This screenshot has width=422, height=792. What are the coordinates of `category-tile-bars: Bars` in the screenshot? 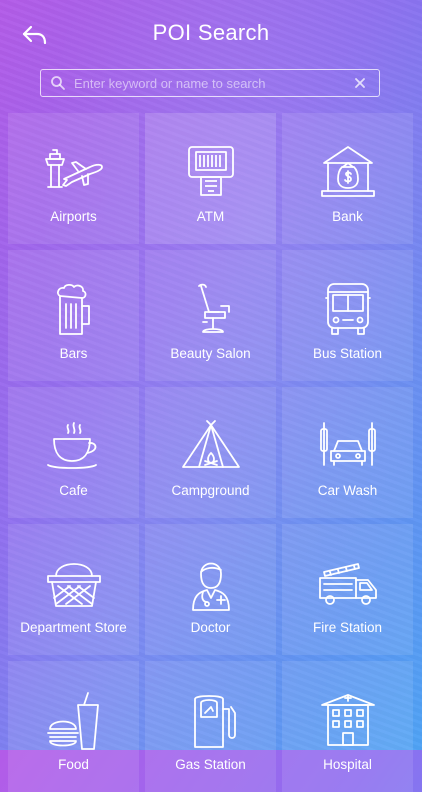 It's located at (73, 315).